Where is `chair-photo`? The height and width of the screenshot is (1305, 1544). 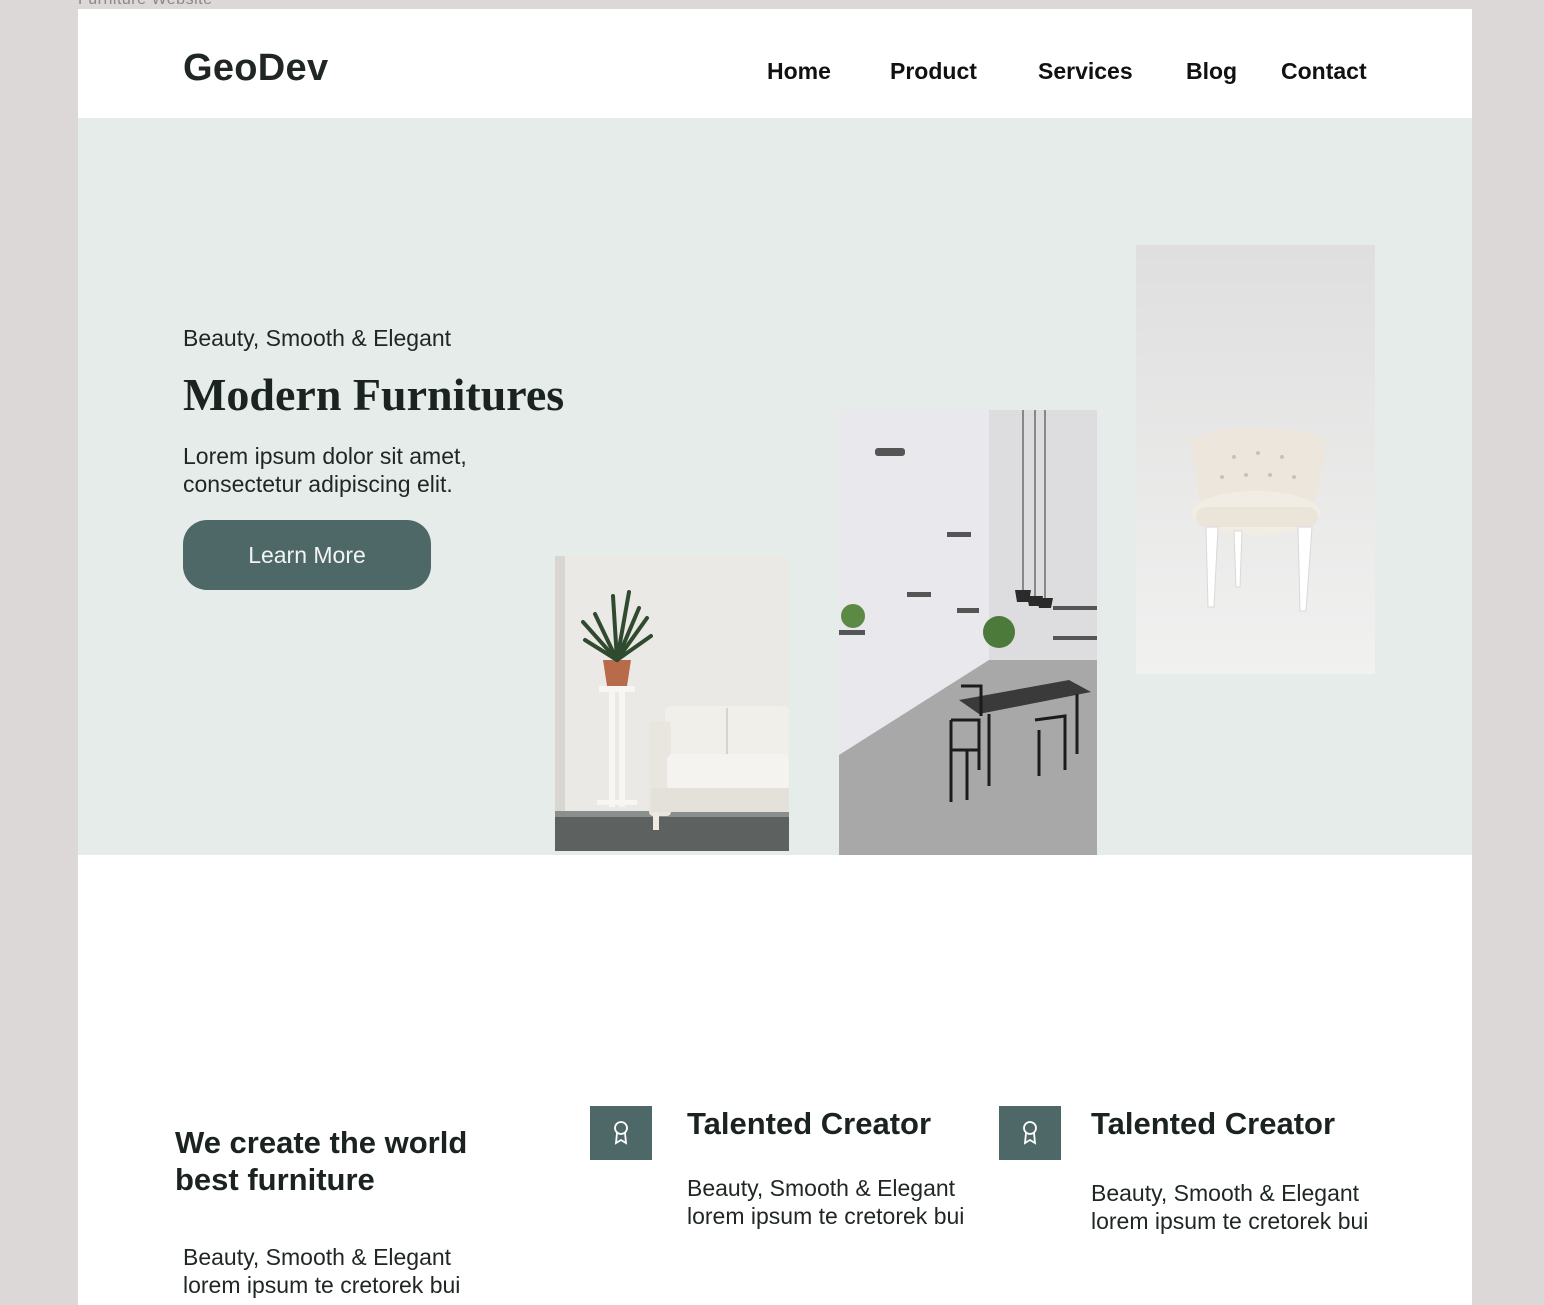
chair-photo is located at coordinates (1255, 459).